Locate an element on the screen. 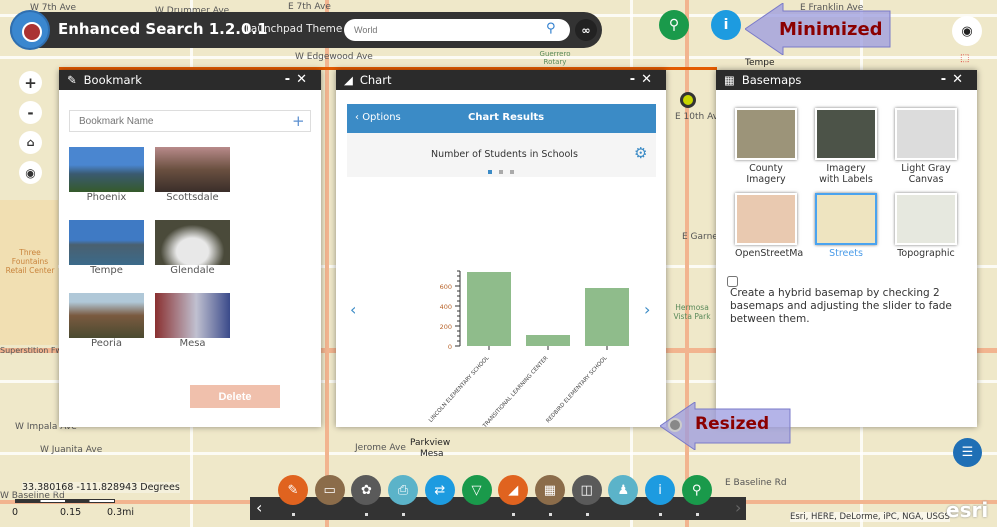 The image size is (997, 527). panel-title: Basemaps is located at coordinates (771, 80).